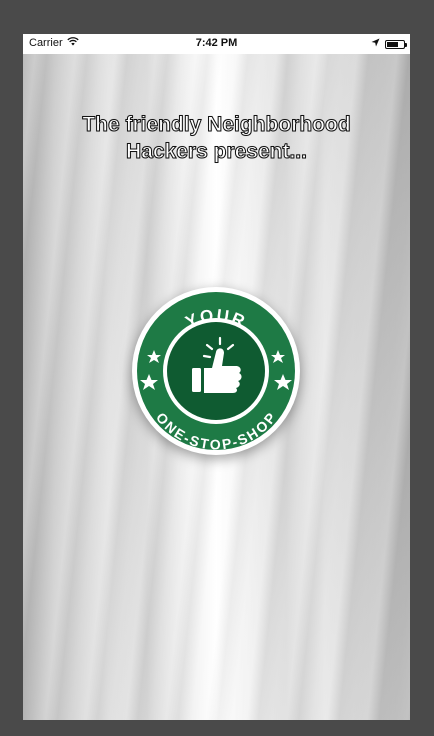  I want to click on one-stop-shop-logo: YOUR ONE-STOP-SHOP, so click(216, 371).